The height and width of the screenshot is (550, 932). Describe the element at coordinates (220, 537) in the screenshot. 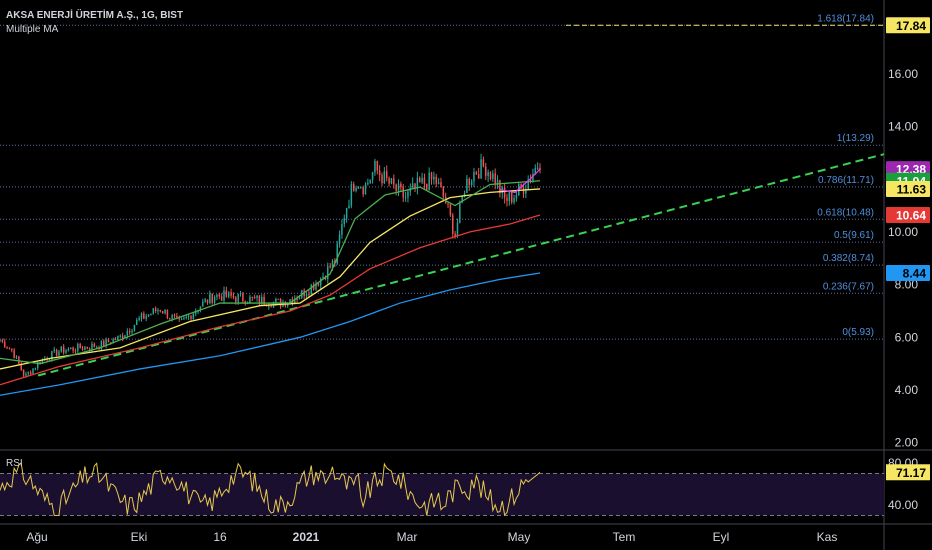

I see `time-tick-label: 16` at that location.